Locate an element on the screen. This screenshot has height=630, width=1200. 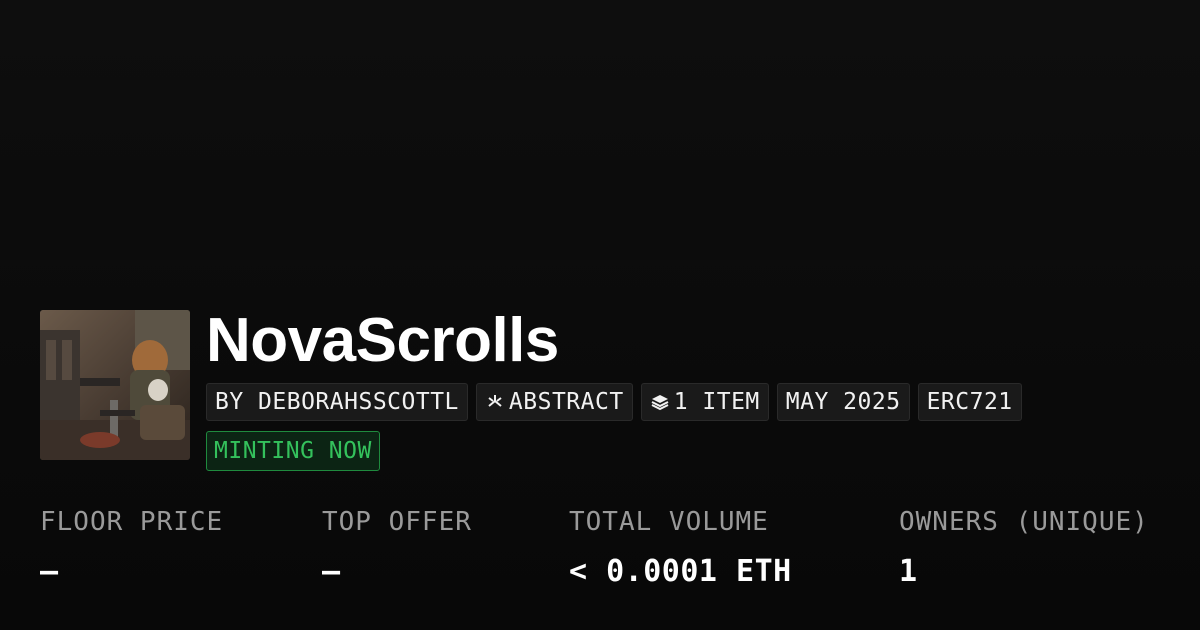
floor-price-stat: FLOOR PRICE — is located at coordinates (131, 547).